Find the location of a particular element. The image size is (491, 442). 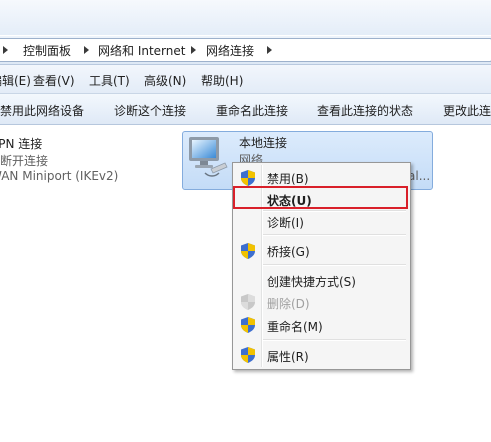

menu-help: 帮助(H) is located at coordinates (222, 80).